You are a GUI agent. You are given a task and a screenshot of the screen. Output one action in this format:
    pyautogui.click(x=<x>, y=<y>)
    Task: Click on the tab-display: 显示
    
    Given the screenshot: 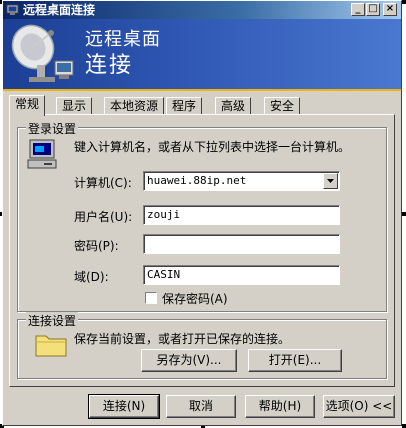 What is the action you would take?
    pyautogui.click(x=74, y=105)
    